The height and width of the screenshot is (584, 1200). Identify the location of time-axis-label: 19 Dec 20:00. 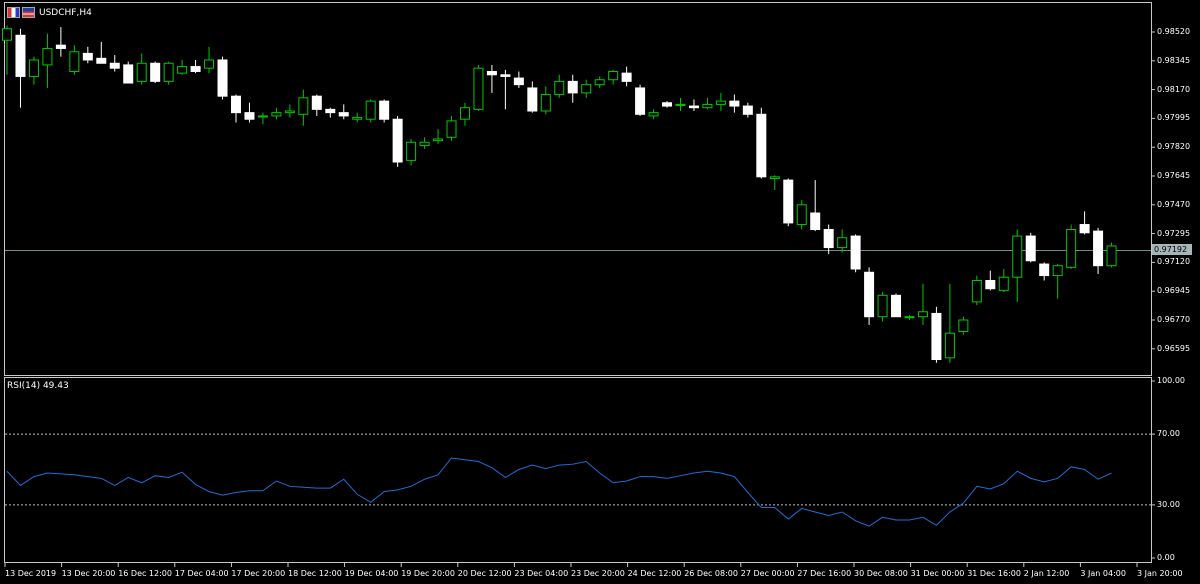
(428, 573).